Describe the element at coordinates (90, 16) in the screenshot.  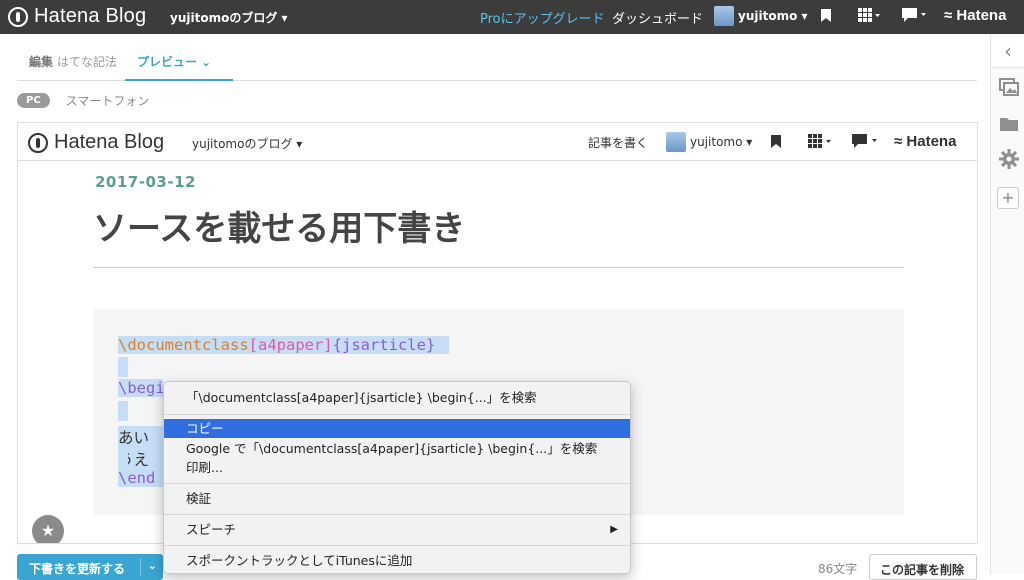
I see `logo-text: Hatena Blog` at that location.